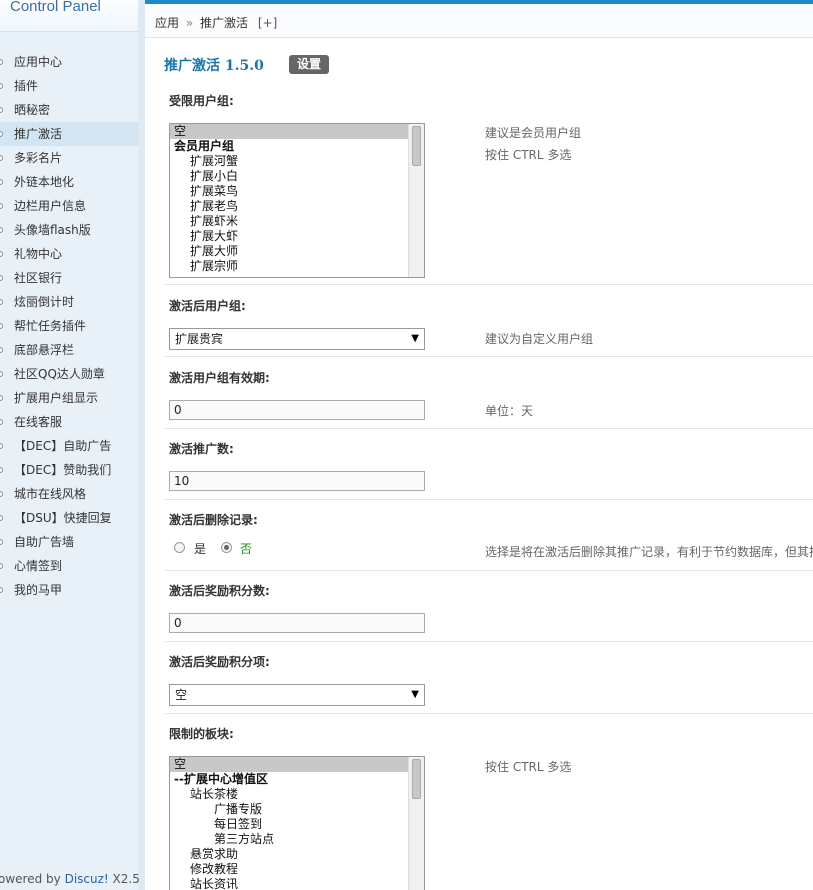 The image size is (813, 890). I want to click on listbox-option: 扩展虾米, so click(297, 221).